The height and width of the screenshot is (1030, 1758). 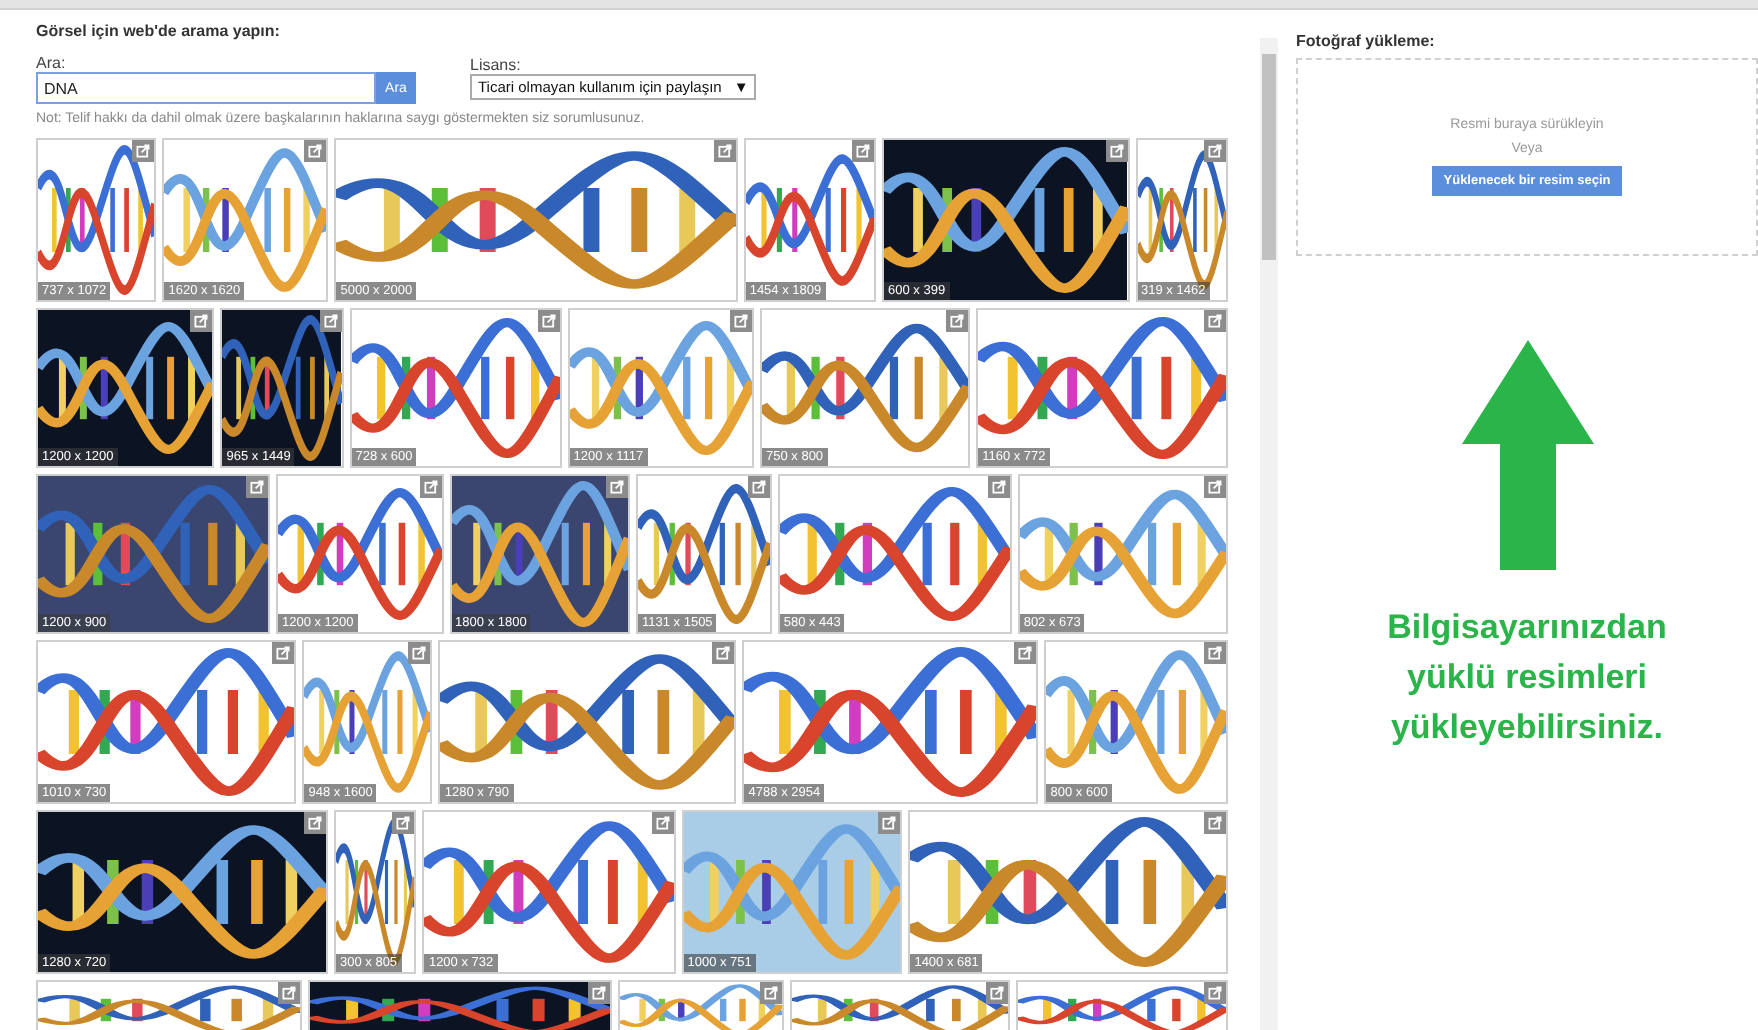 I want to click on callout-text: Bilgisayarınızdan yüklü resimleri yükleyebilirsiniz., so click(x=1527, y=678).